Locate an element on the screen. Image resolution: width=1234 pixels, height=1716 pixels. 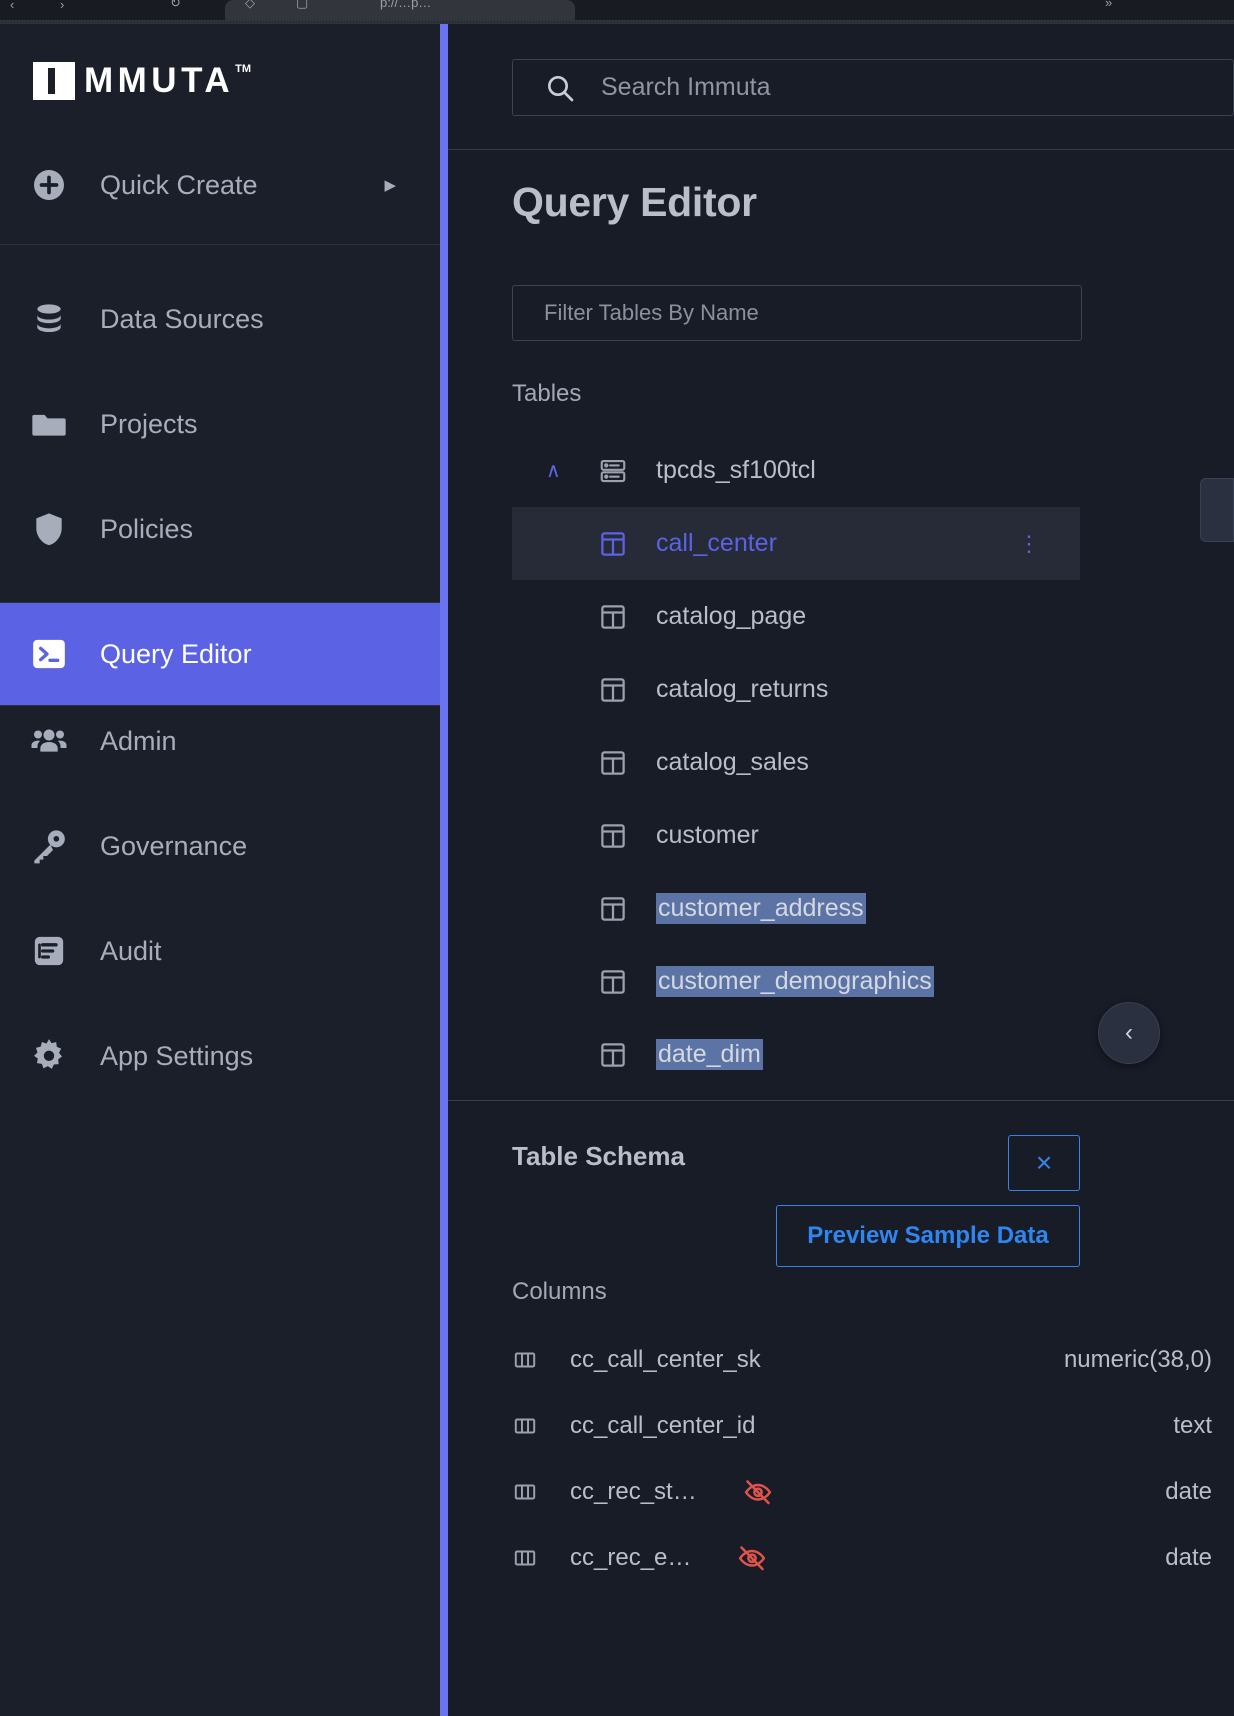
tree-table-row: customer_address is located at coordinates (841, 908).